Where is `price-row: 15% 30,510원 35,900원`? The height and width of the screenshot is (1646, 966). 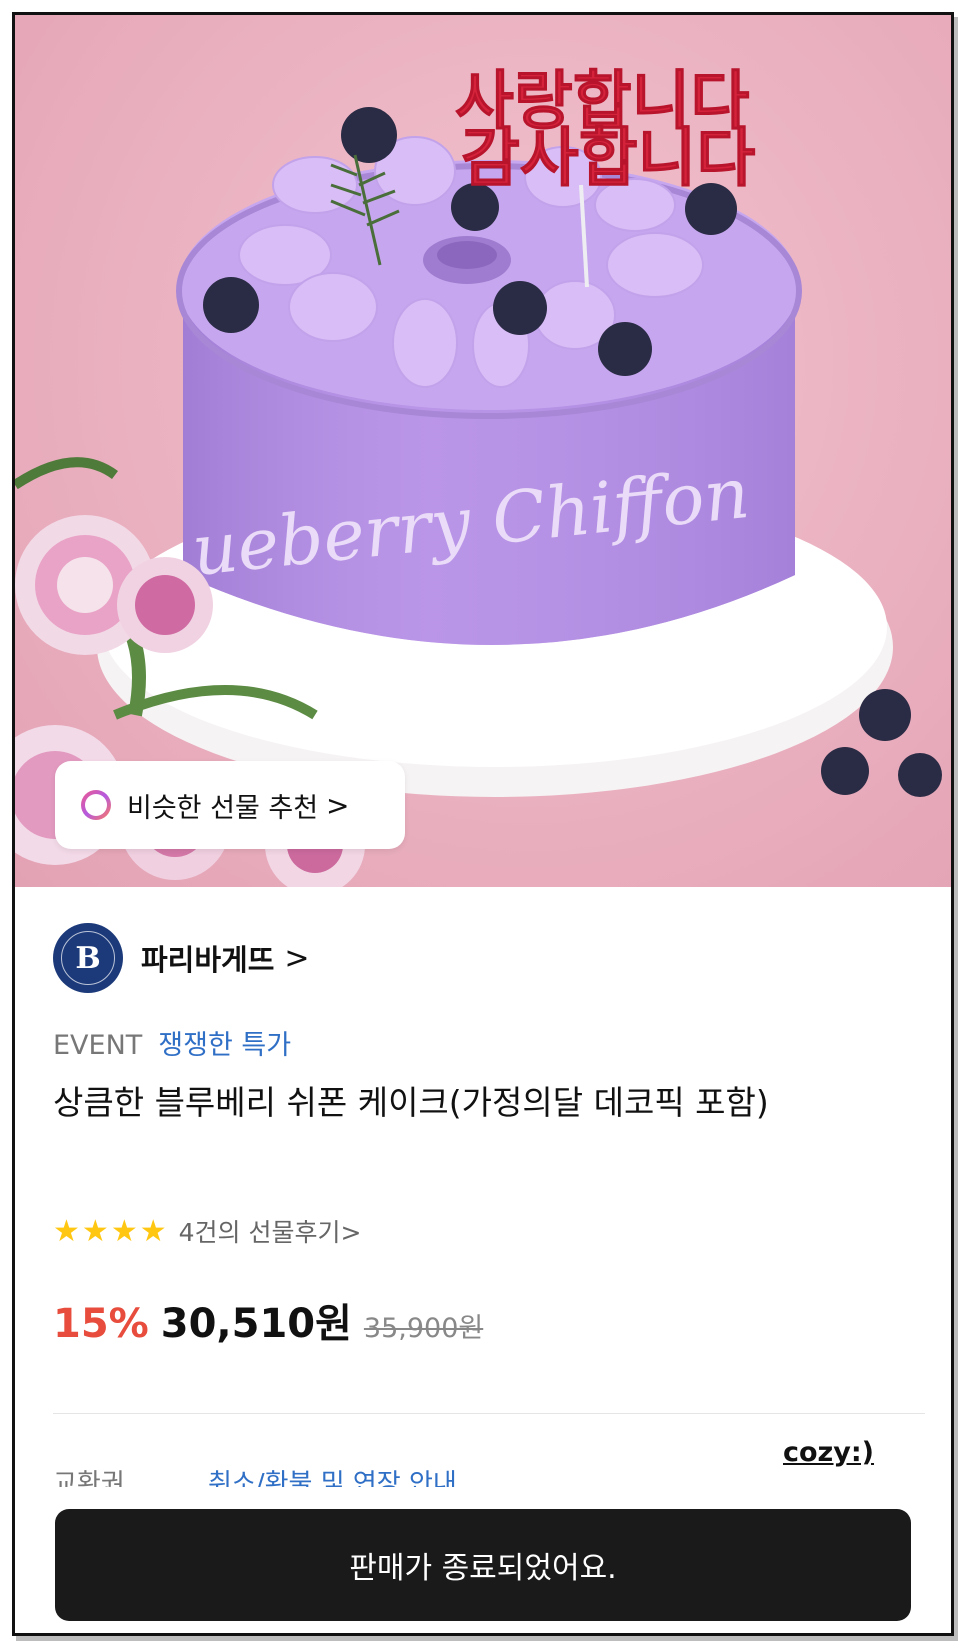 price-row: 15% 30,510원 35,900원 is located at coordinates (268, 1320).